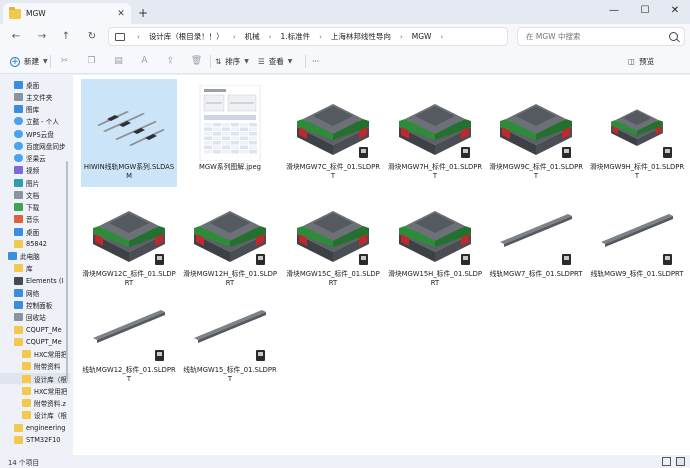  I want to click on search-box, so click(601, 36).